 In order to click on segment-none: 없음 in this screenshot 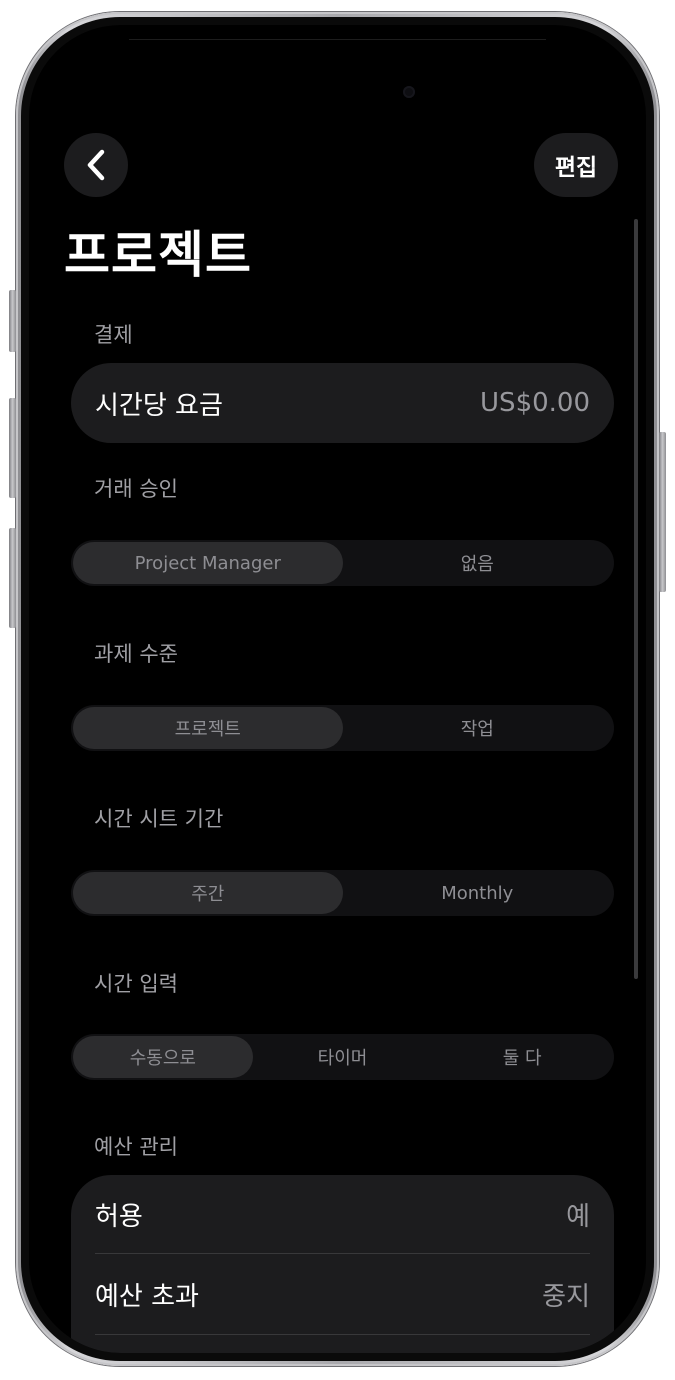, I will do `click(478, 563)`.